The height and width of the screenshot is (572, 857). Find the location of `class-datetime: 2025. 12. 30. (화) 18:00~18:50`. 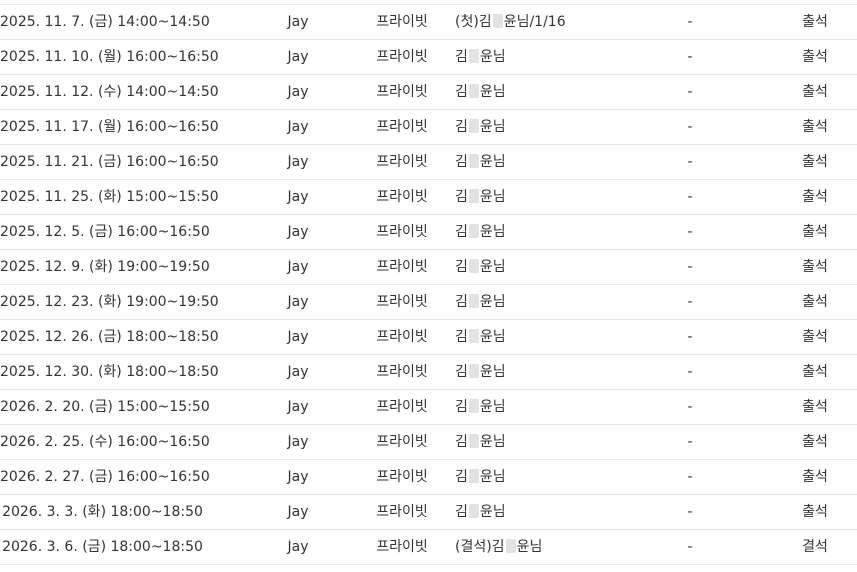

class-datetime: 2025. 12. 30. (화) 18:00~18:50 is located at coordinates (109, 372).